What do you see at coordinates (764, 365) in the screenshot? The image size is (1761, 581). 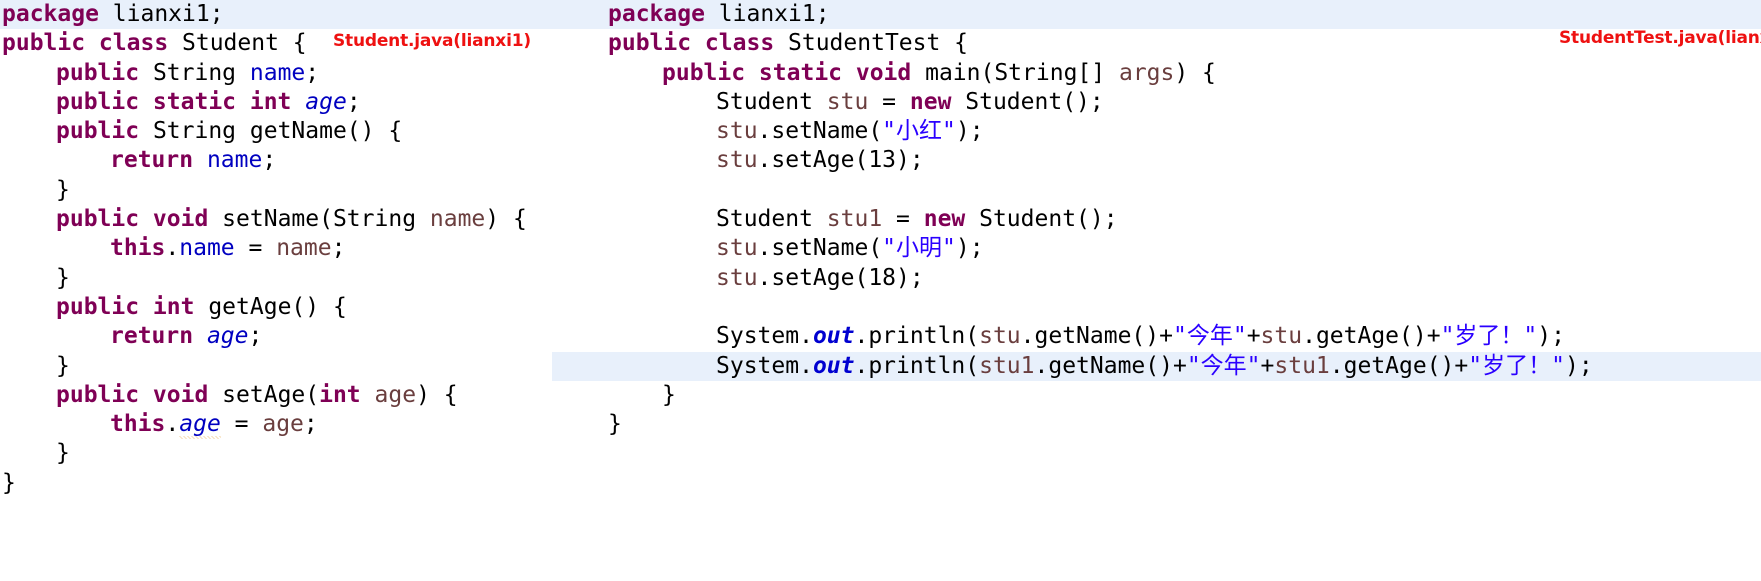 I see `code-token: System.` at bounding box center [764, 365].